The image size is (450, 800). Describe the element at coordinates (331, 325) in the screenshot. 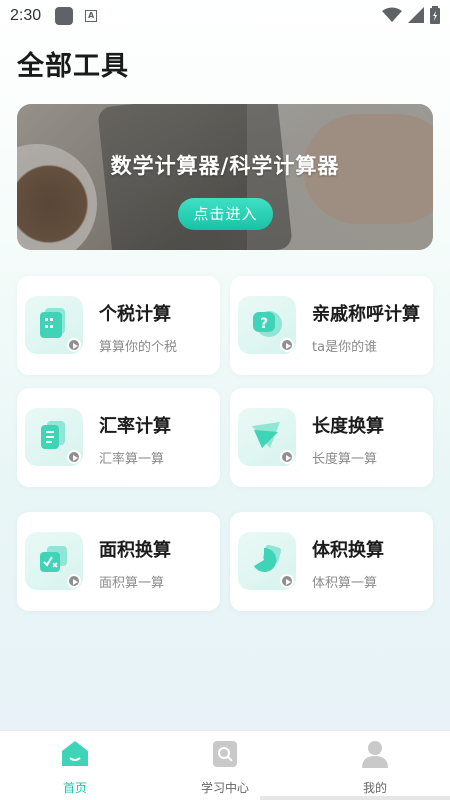

I see `tool-card-relatives: ? 亲戚称呼计算 ta是你的谁` at that location.